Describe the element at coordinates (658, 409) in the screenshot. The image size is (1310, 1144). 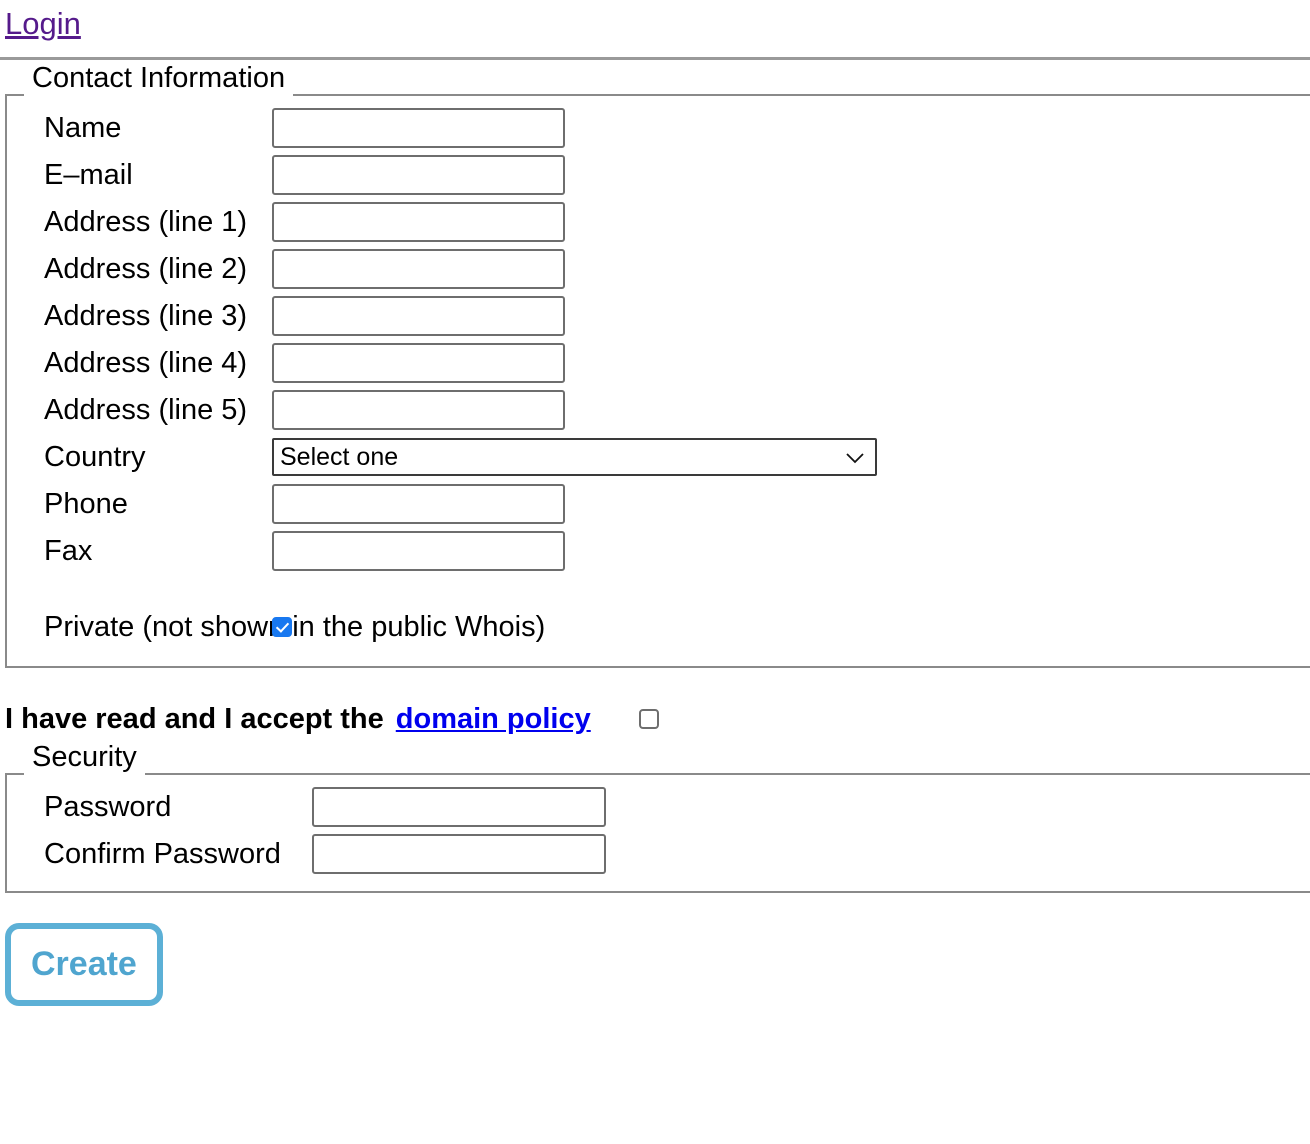
I see `form-row-address-5: Address (line 5)` at that location.